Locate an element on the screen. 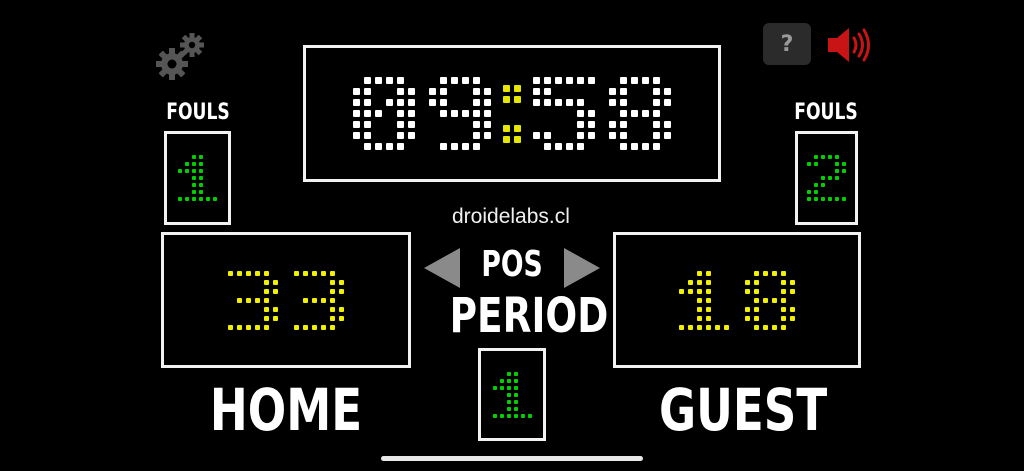  possession-home-arrow is located at coordinates (442, 268).